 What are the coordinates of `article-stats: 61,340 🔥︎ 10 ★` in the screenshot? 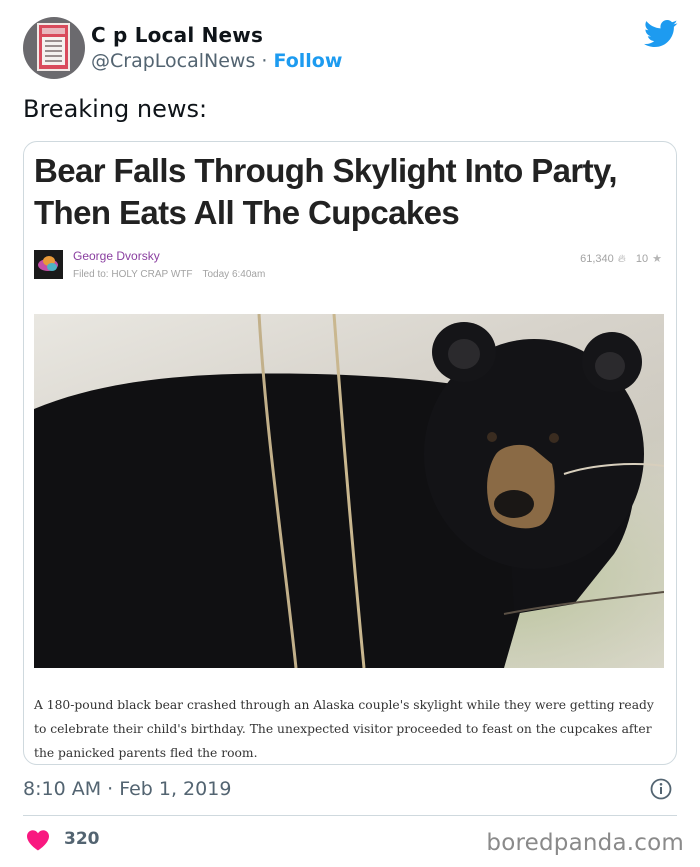 It's located at (621, 259).